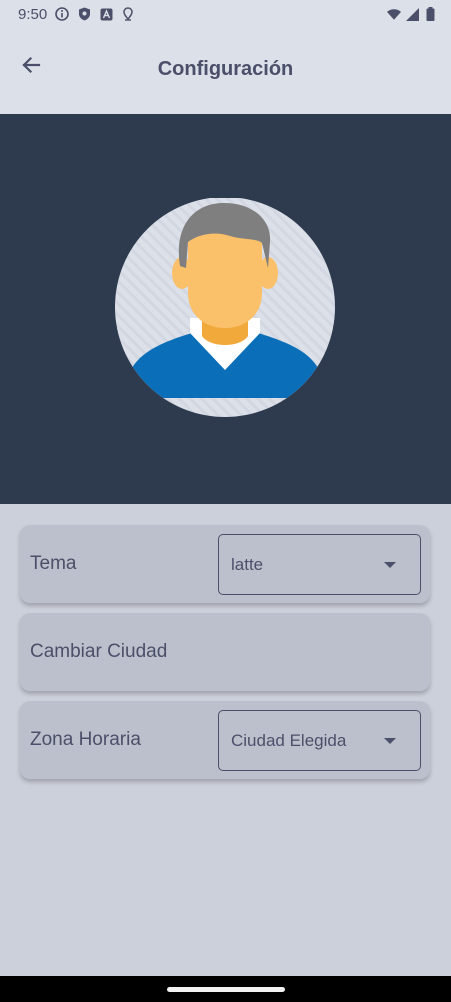  I want to click on timezone-label: Zona Horaria, so click(85, 739).